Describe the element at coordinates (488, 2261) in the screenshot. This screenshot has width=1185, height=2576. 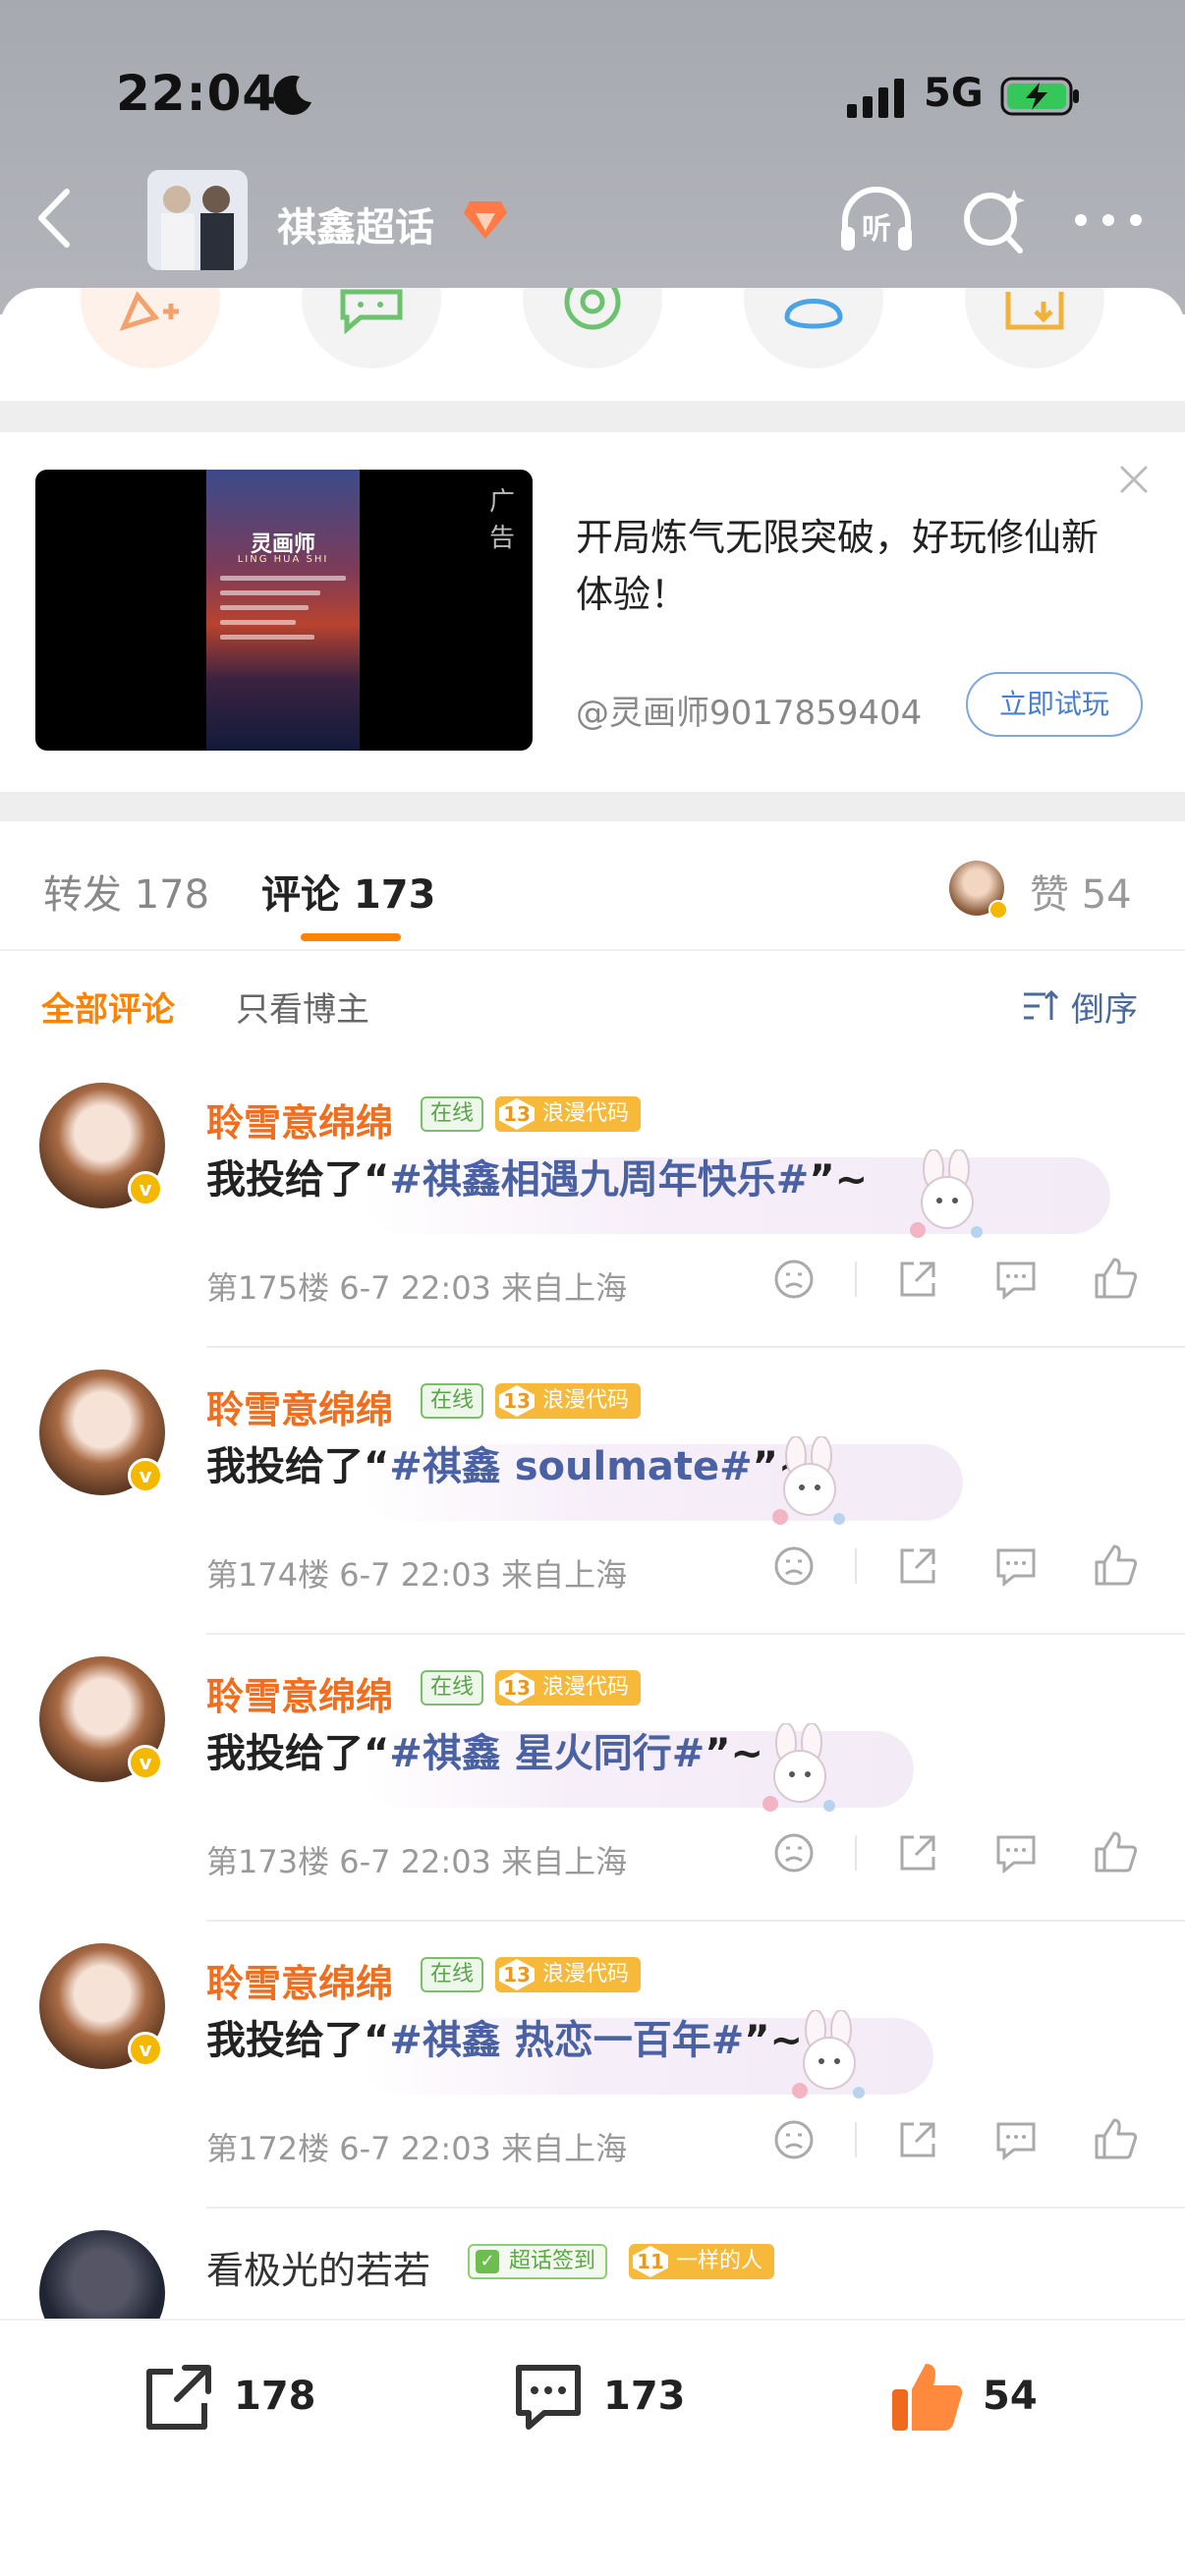
I see `check-icon: ✓` at that location.